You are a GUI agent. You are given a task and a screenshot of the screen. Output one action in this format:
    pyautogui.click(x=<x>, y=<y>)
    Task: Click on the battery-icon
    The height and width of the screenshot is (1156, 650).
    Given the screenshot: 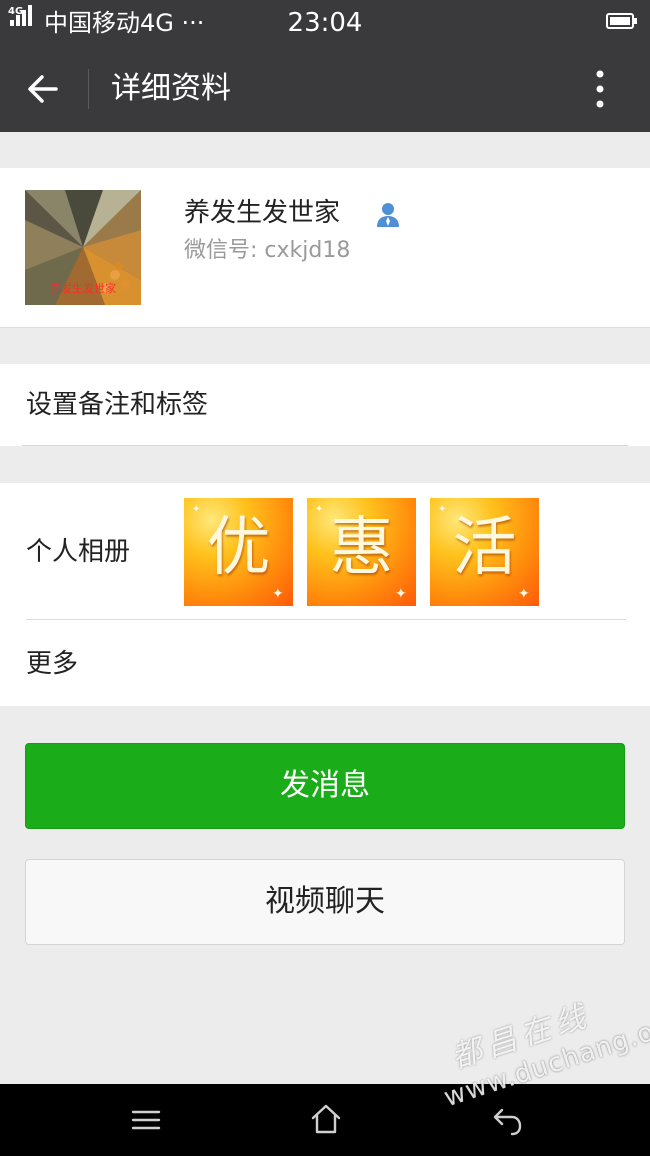 What is the action you would take?
    pyautogui.click(x=621, y=21)
    